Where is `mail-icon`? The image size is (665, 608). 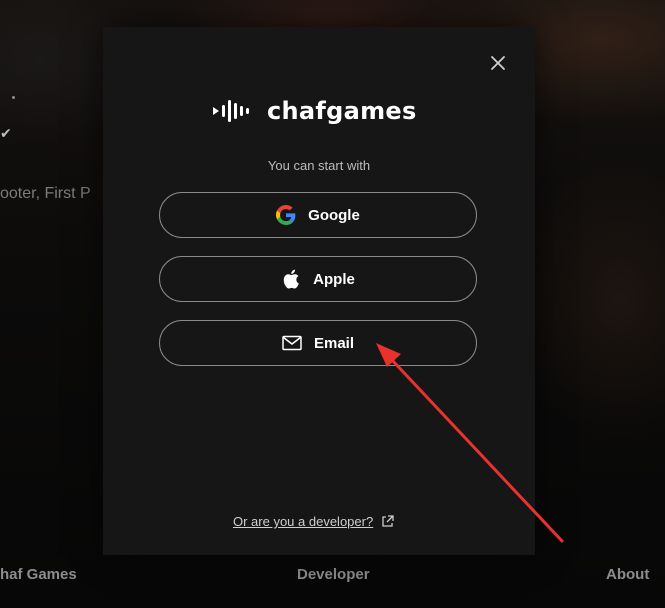
mail-icon is located at coordinates (292, 343).